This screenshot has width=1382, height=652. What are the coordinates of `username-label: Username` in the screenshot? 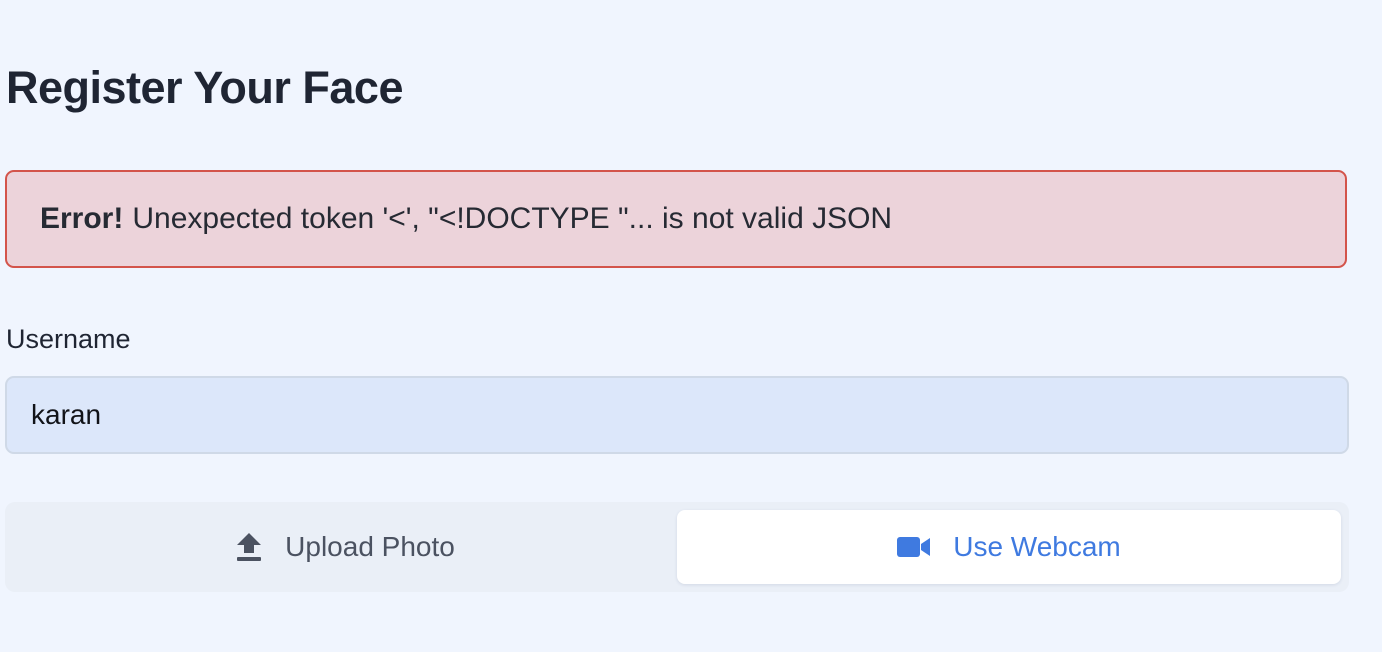 It's located at (68, 339).